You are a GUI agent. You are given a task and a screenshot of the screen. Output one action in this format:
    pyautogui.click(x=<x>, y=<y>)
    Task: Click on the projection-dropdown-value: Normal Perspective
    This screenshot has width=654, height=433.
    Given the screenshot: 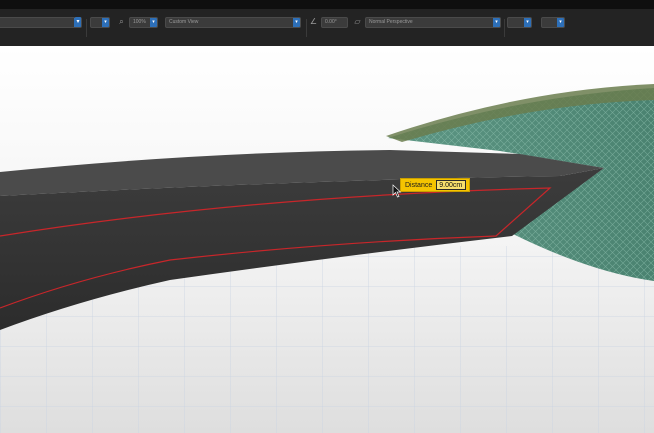 What is the action you would take?
    pyautogui.click(x=391, y=22)
    